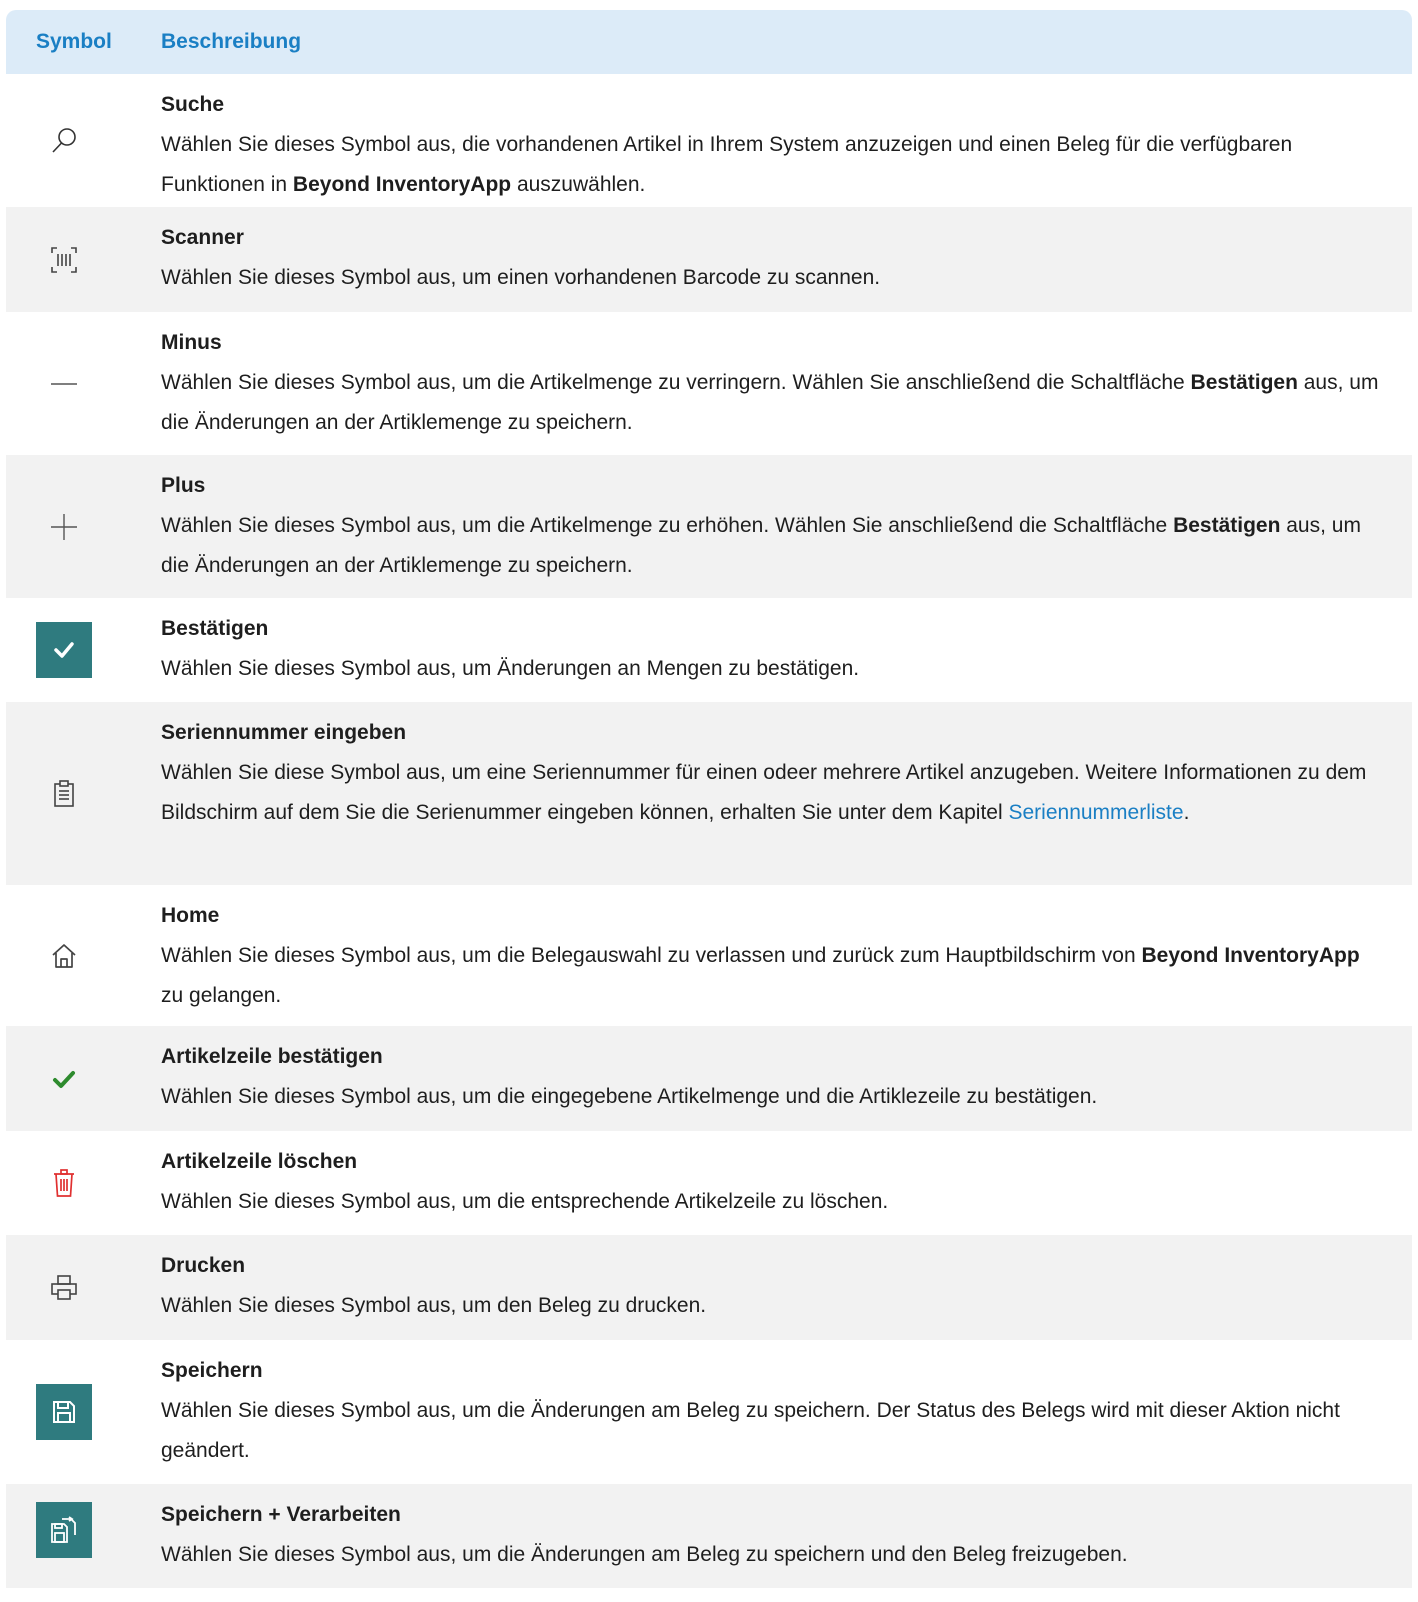 The width and height of the screenshot is (1418, 1602). What do you see at coordinates (64, 1530) in the screenshot?
I see `save-process-icon` at bounding box center [64, 1530].